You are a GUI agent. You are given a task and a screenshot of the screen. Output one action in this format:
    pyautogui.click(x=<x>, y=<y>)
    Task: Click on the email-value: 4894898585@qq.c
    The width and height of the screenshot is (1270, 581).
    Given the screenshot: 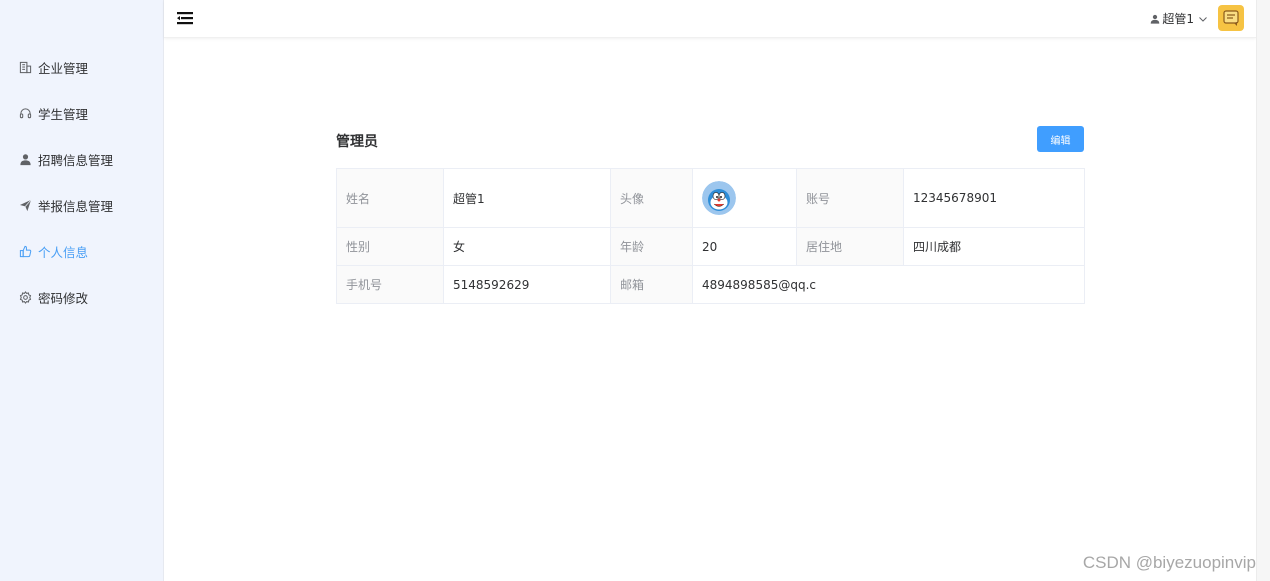 What is the action you would take?
    pyautogui.click(x=888, y=284)
    